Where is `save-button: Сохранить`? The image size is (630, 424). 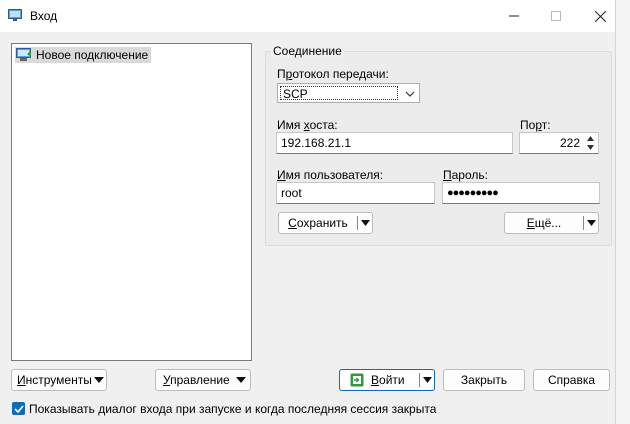
save-button: Сохранить is located at coordinates (325, 223).